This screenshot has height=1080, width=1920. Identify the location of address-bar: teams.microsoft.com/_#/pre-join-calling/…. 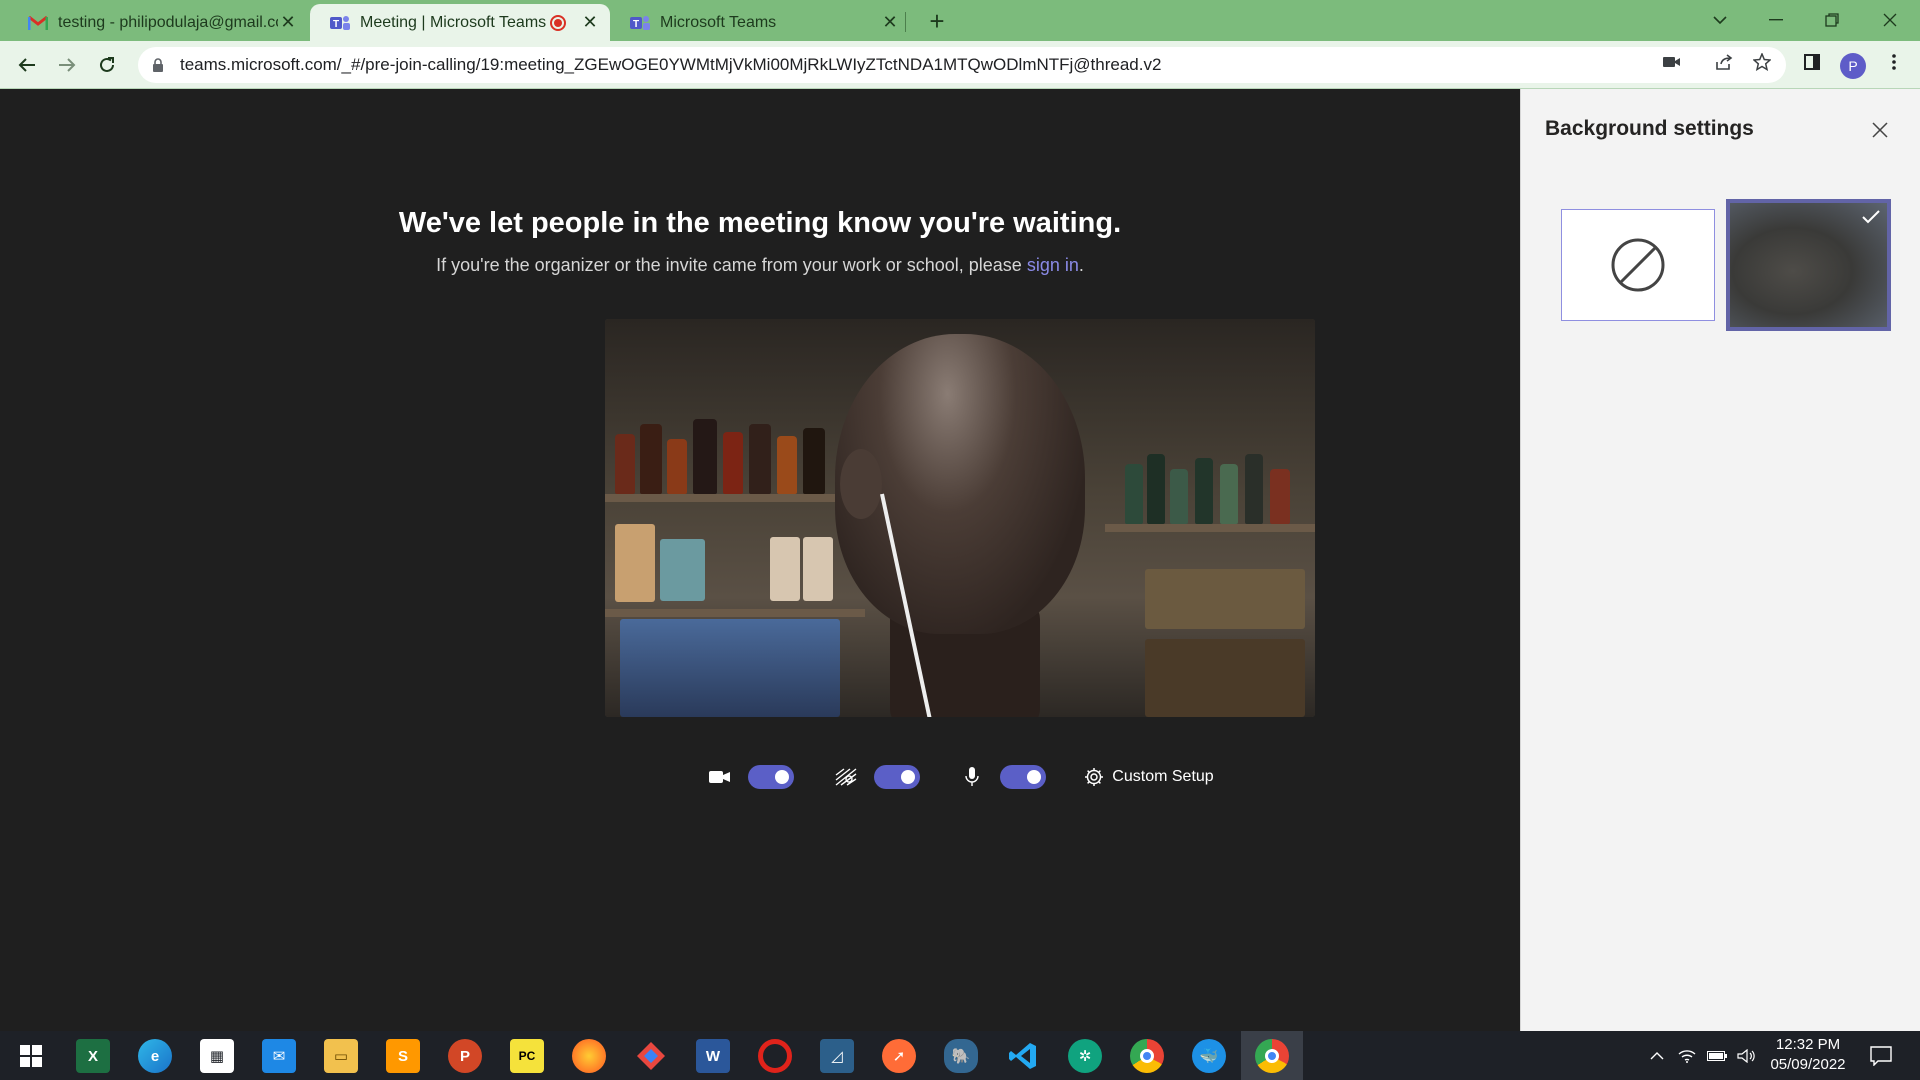
(962, 65).